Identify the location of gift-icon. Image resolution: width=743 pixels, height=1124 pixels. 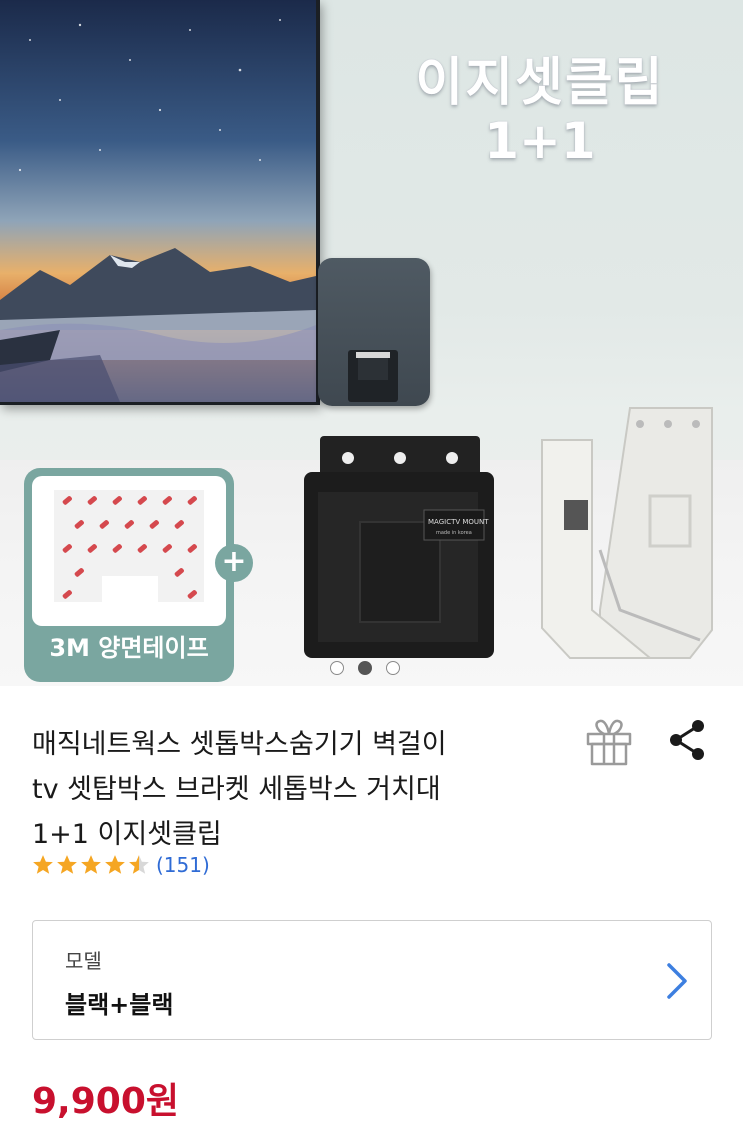
(609, 742).